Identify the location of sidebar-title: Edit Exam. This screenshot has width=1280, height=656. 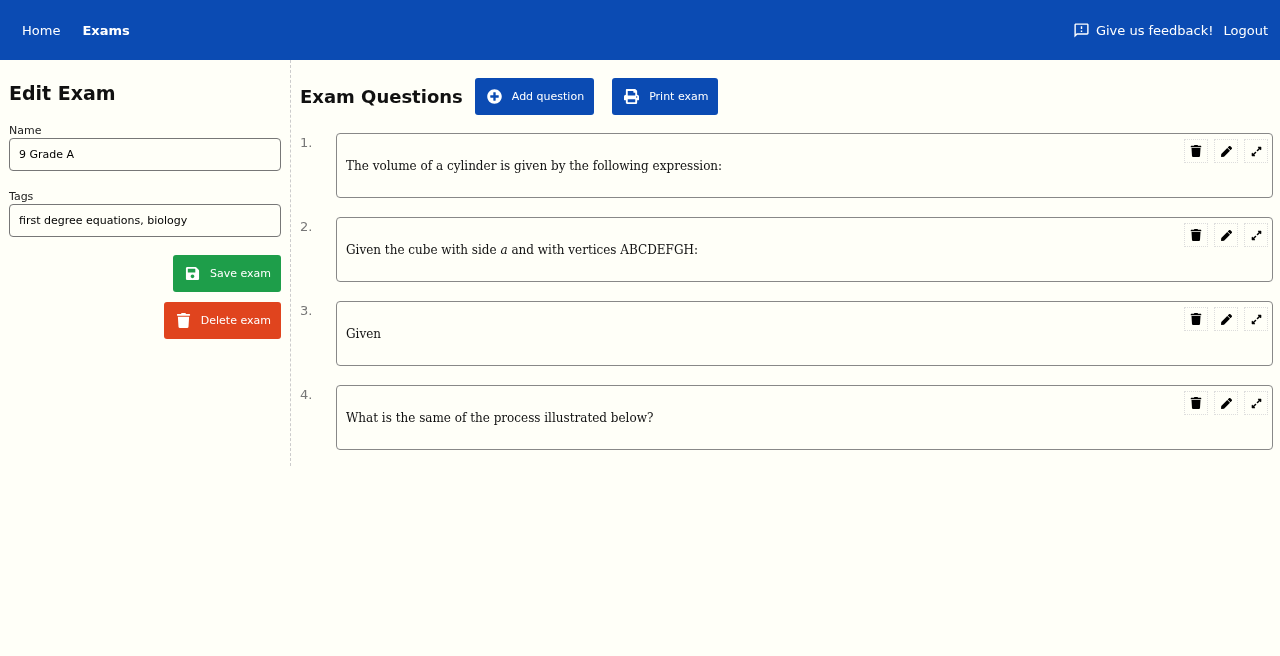
(63, 93).